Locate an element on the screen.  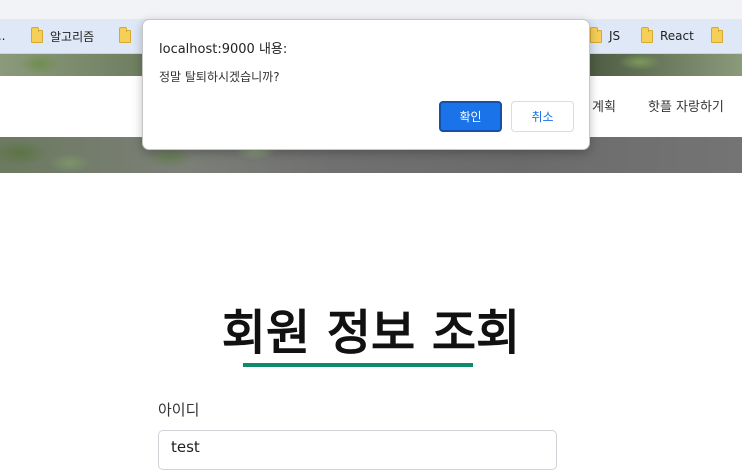
bookmark-item: 알고리즘 is located at coordinates (62, 36).